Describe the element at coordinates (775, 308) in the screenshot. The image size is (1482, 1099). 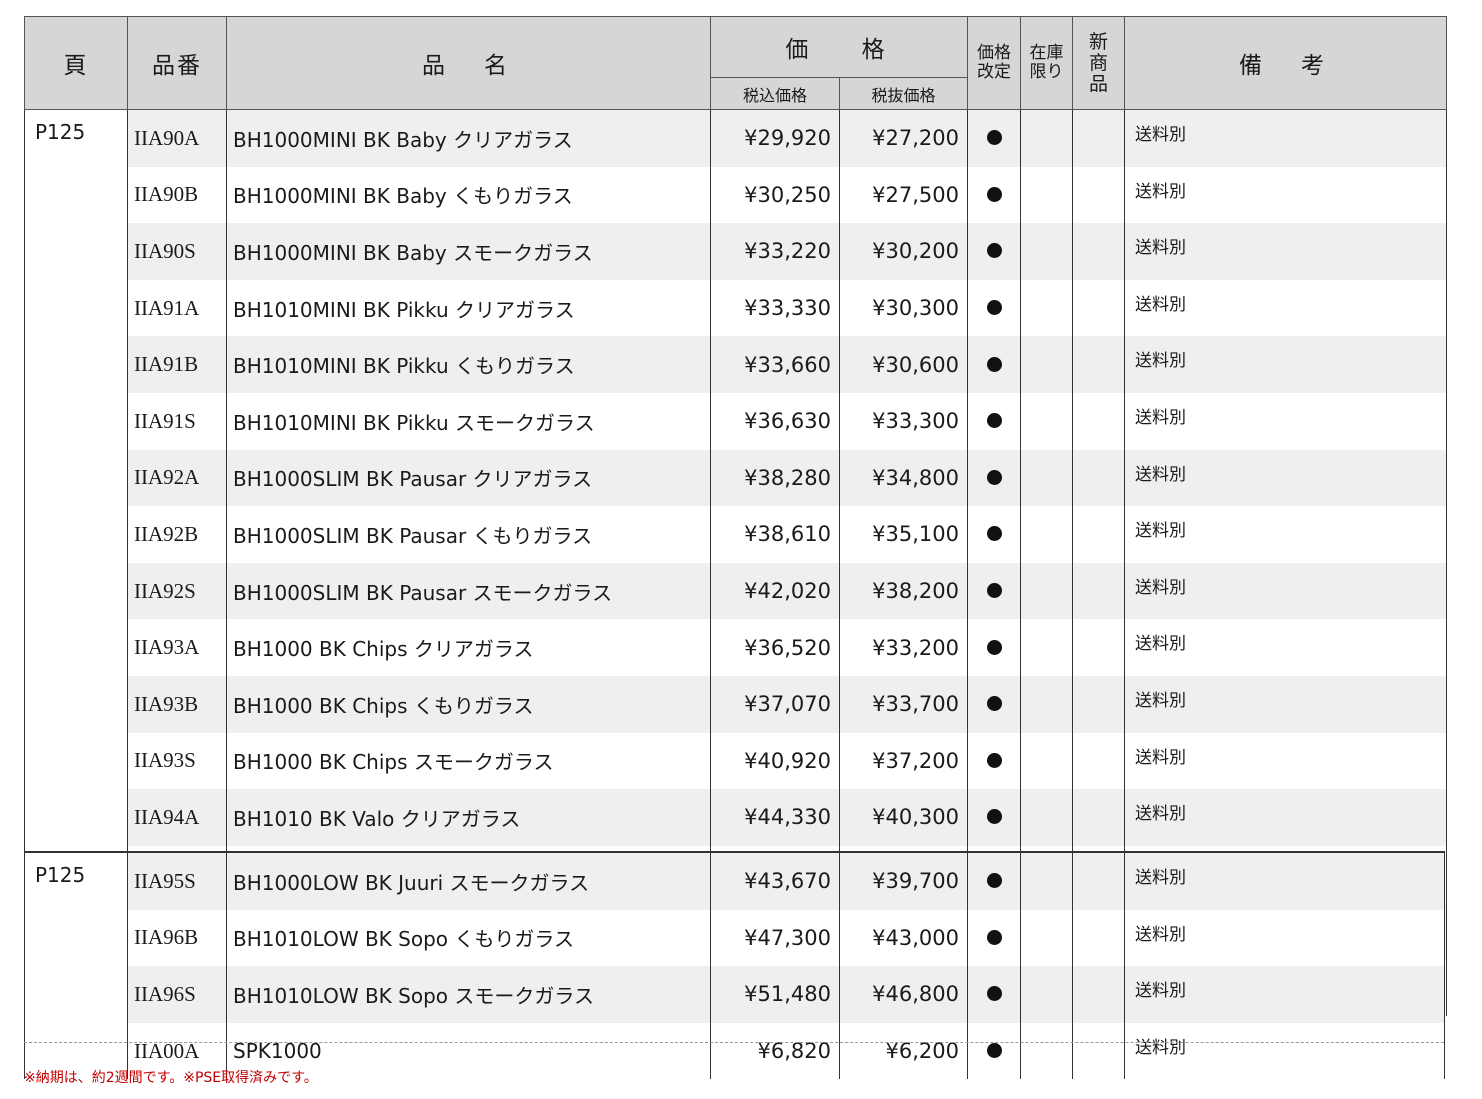
I see `price-incl-cell: ¥33,330` at that location.